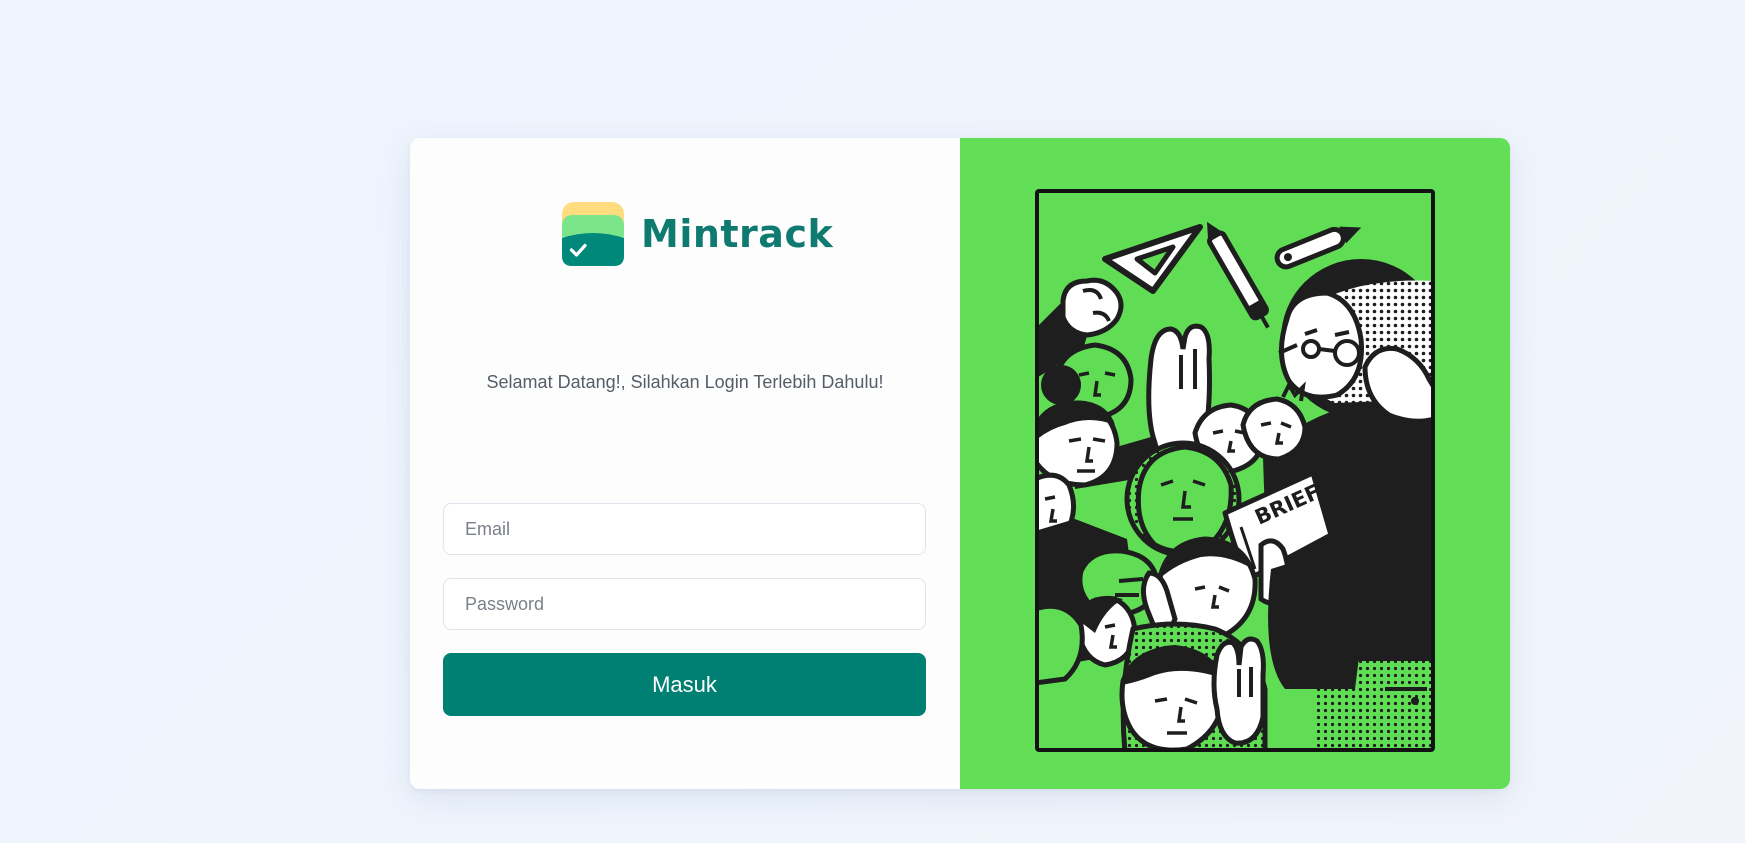 The image size is (1745, 843). What do you see at coordinates (684, 604) in the screenshot?
I see `password-input` at bounding box center [684, 604].